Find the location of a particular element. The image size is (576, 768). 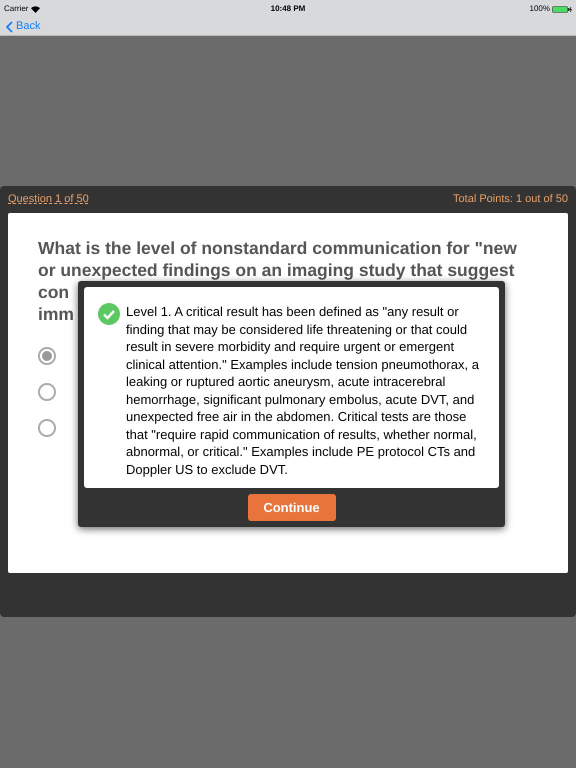

clock: 10:48 PM is located at coordinates (288, 9).